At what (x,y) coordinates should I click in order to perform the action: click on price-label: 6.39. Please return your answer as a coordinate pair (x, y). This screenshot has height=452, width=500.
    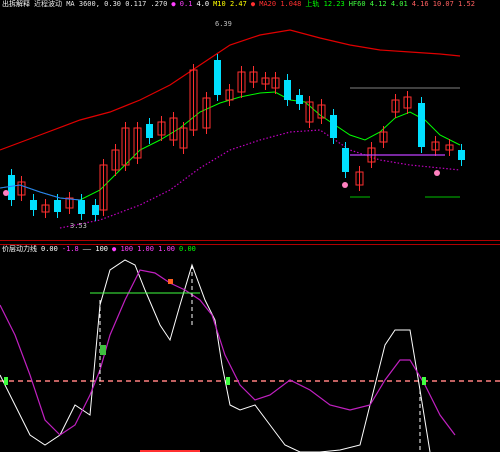
    Looking at the image, I should click on (223, 24).